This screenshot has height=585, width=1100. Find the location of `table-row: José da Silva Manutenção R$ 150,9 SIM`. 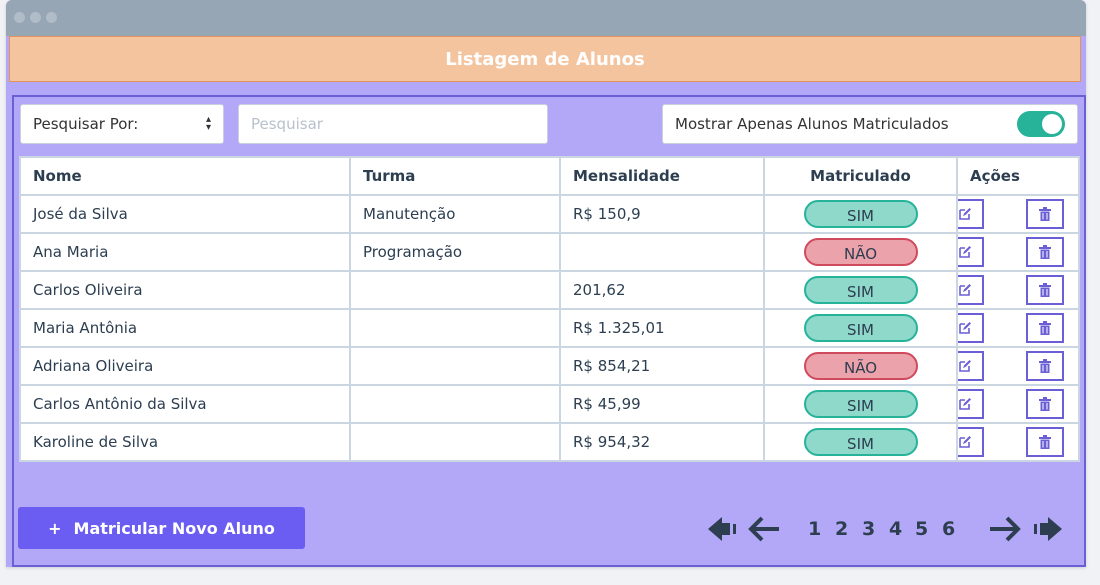

table-row: José da Silva Manutenção R$ 150,9 SIM is located at coordinates (549, 214).